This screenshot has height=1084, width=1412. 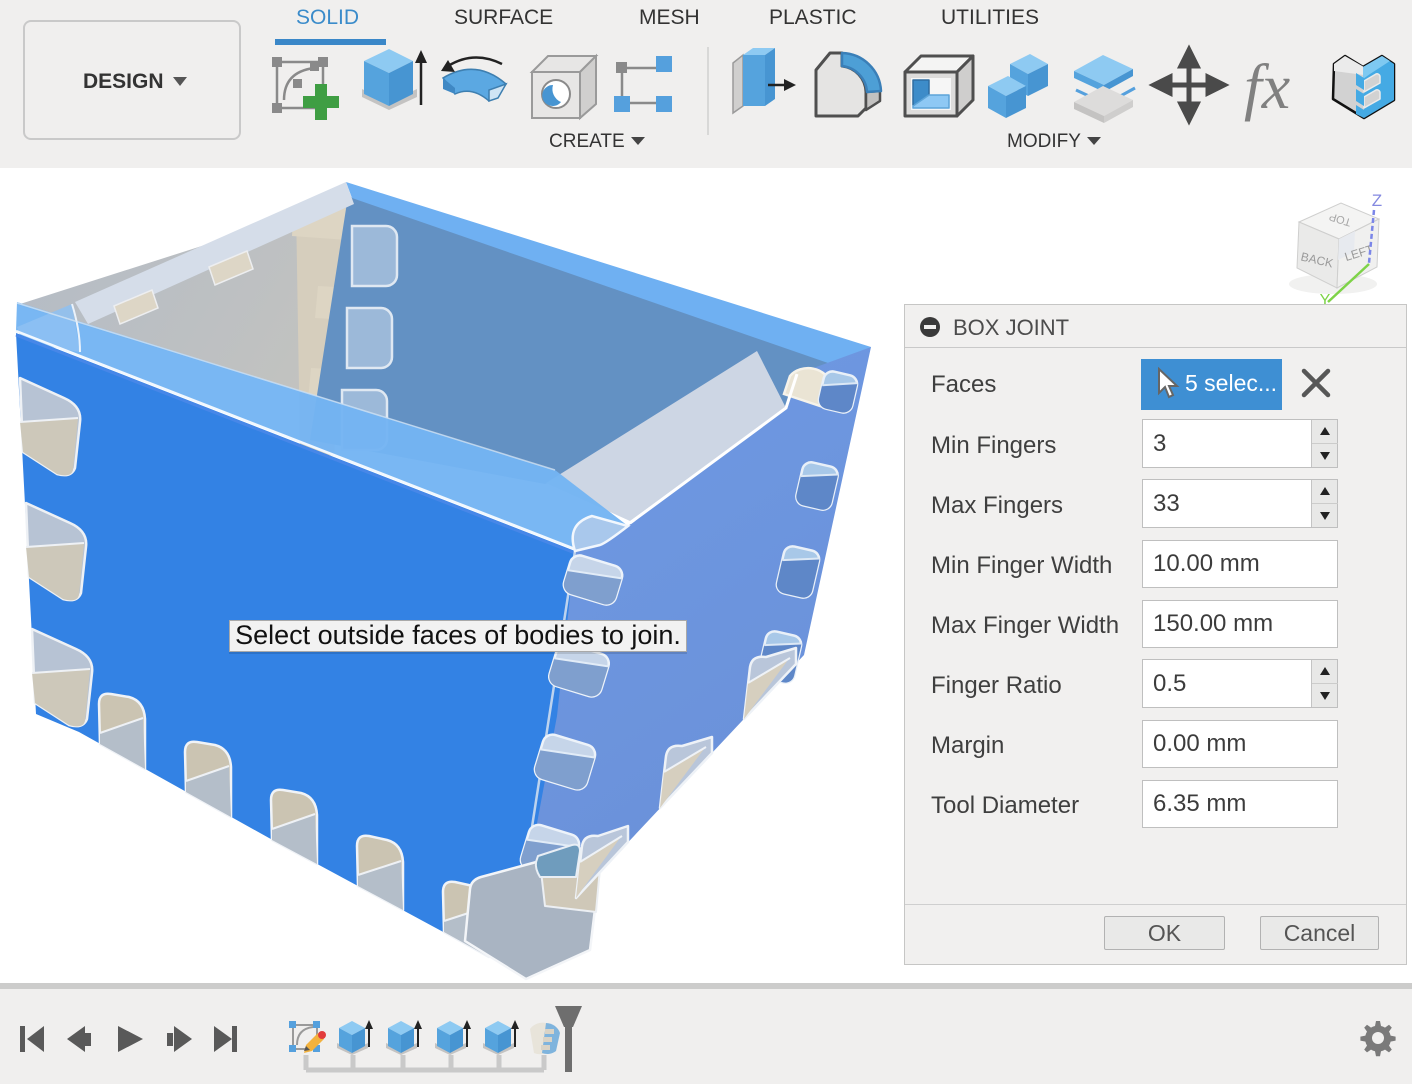 What do you see at coordinates (1267, 86) in the screenshot?
I see `svg-text: fx` at bounding box center [1267, 86].